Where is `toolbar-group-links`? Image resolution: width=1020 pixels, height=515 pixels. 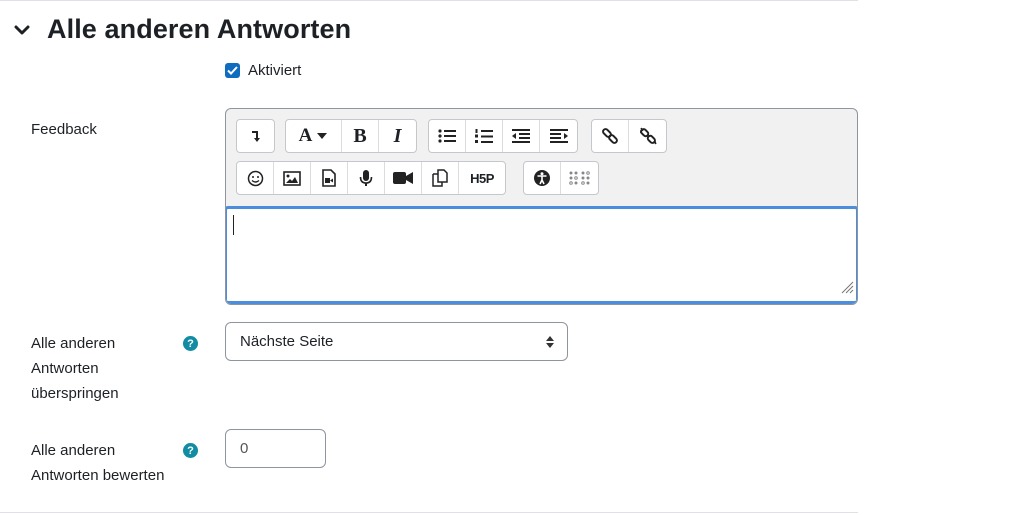
toolbar-group-links is located at coordinates (629, 136).